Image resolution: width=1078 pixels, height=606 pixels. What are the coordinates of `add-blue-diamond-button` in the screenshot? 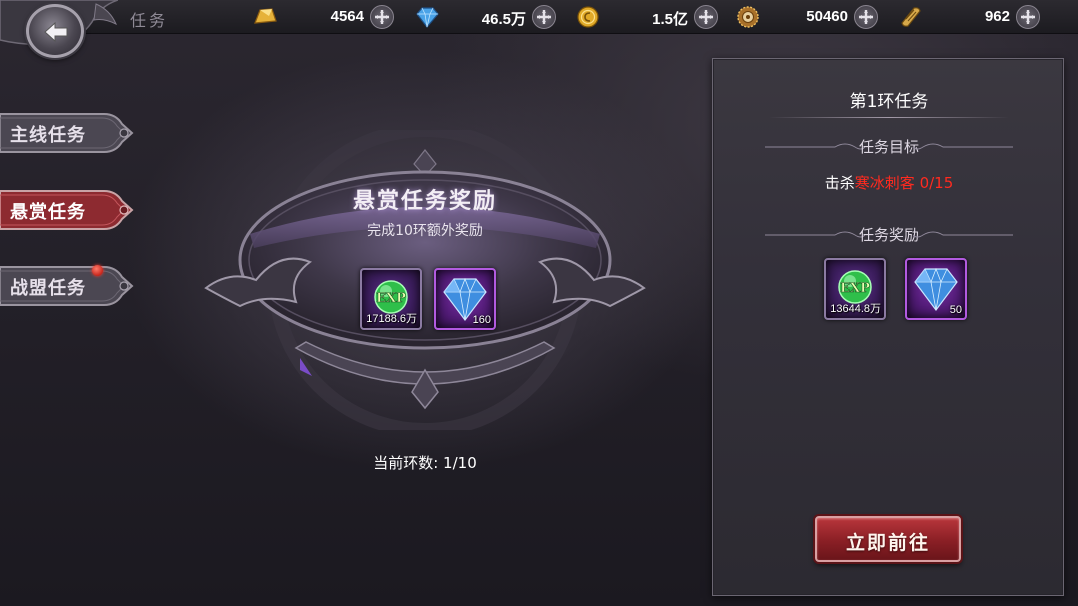 It's located at (544, 17).